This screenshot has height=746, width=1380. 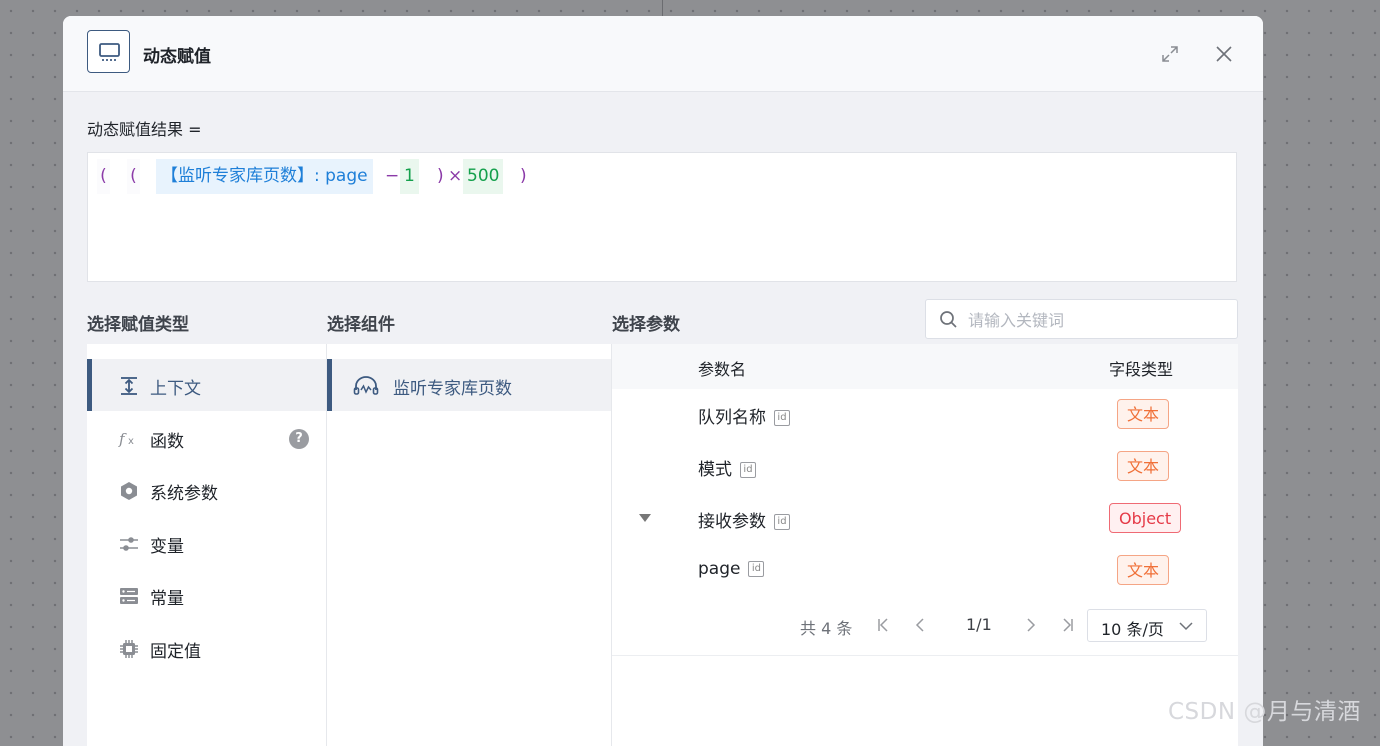 I want to click on component-item: 监听专家库页数, so click(x=469, y=385).